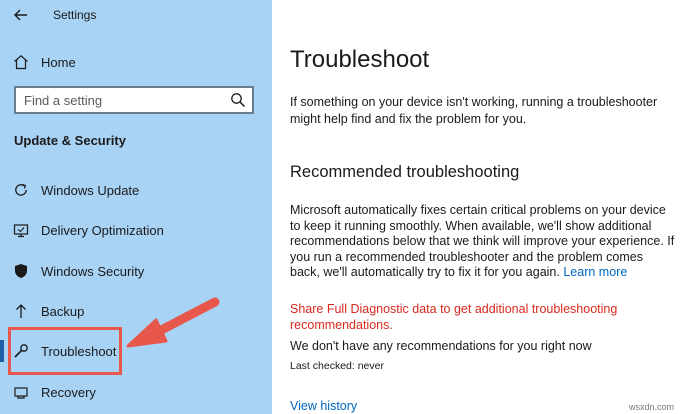 This screenshot has height=414, width=680. What do you see at coordinates (136, 15) in the screenshot?
I see `title-bar: Settings` at bounding box center [136, 15].